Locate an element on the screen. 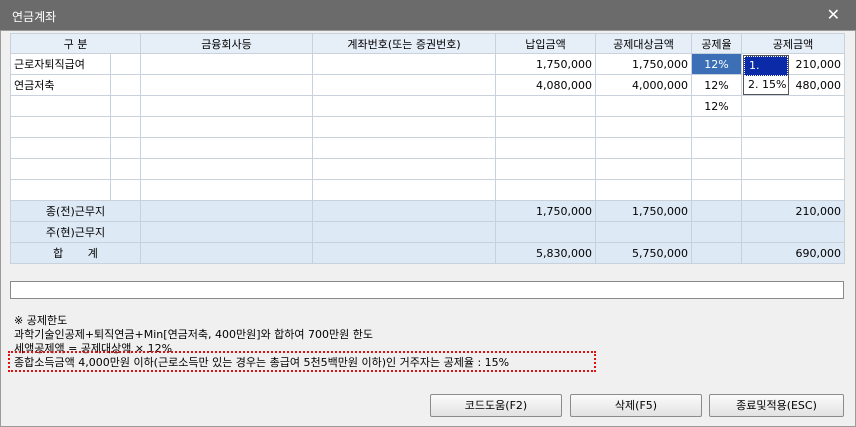 This screenshot has height=427, width=856. summary-paid: 5,830,000 is located at coordinates (545, 253).